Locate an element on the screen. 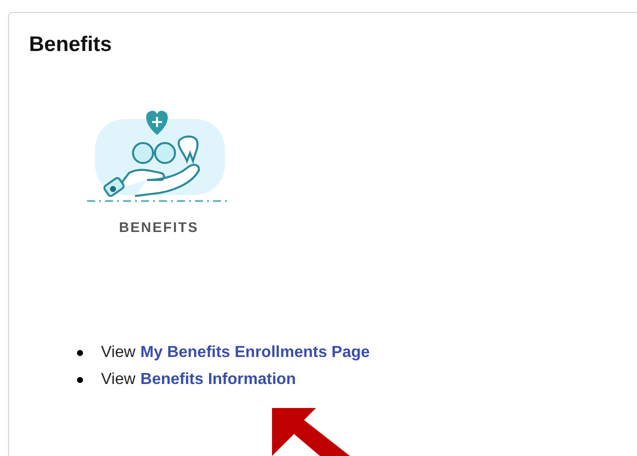 The image size is (637, 456). tile-label: BENEFITS is located at coordinates (159, 227).